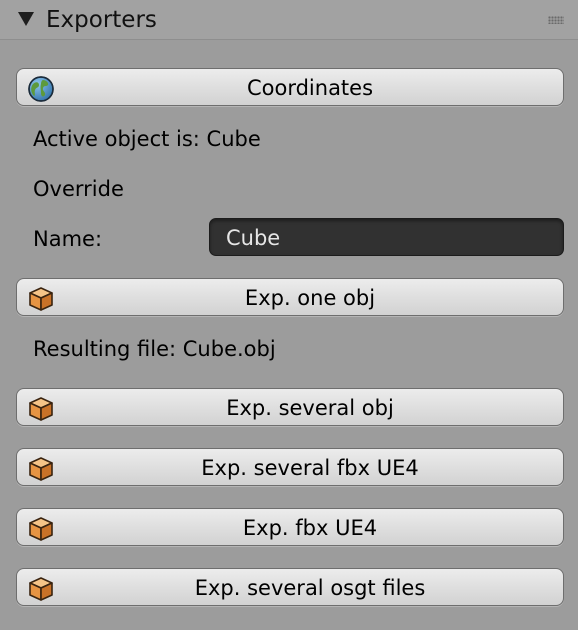 The width and height of the screenshot is (578, 630). I want to click on resulting-file-text: Resulting file: Cube.obj, so click(154, 349).